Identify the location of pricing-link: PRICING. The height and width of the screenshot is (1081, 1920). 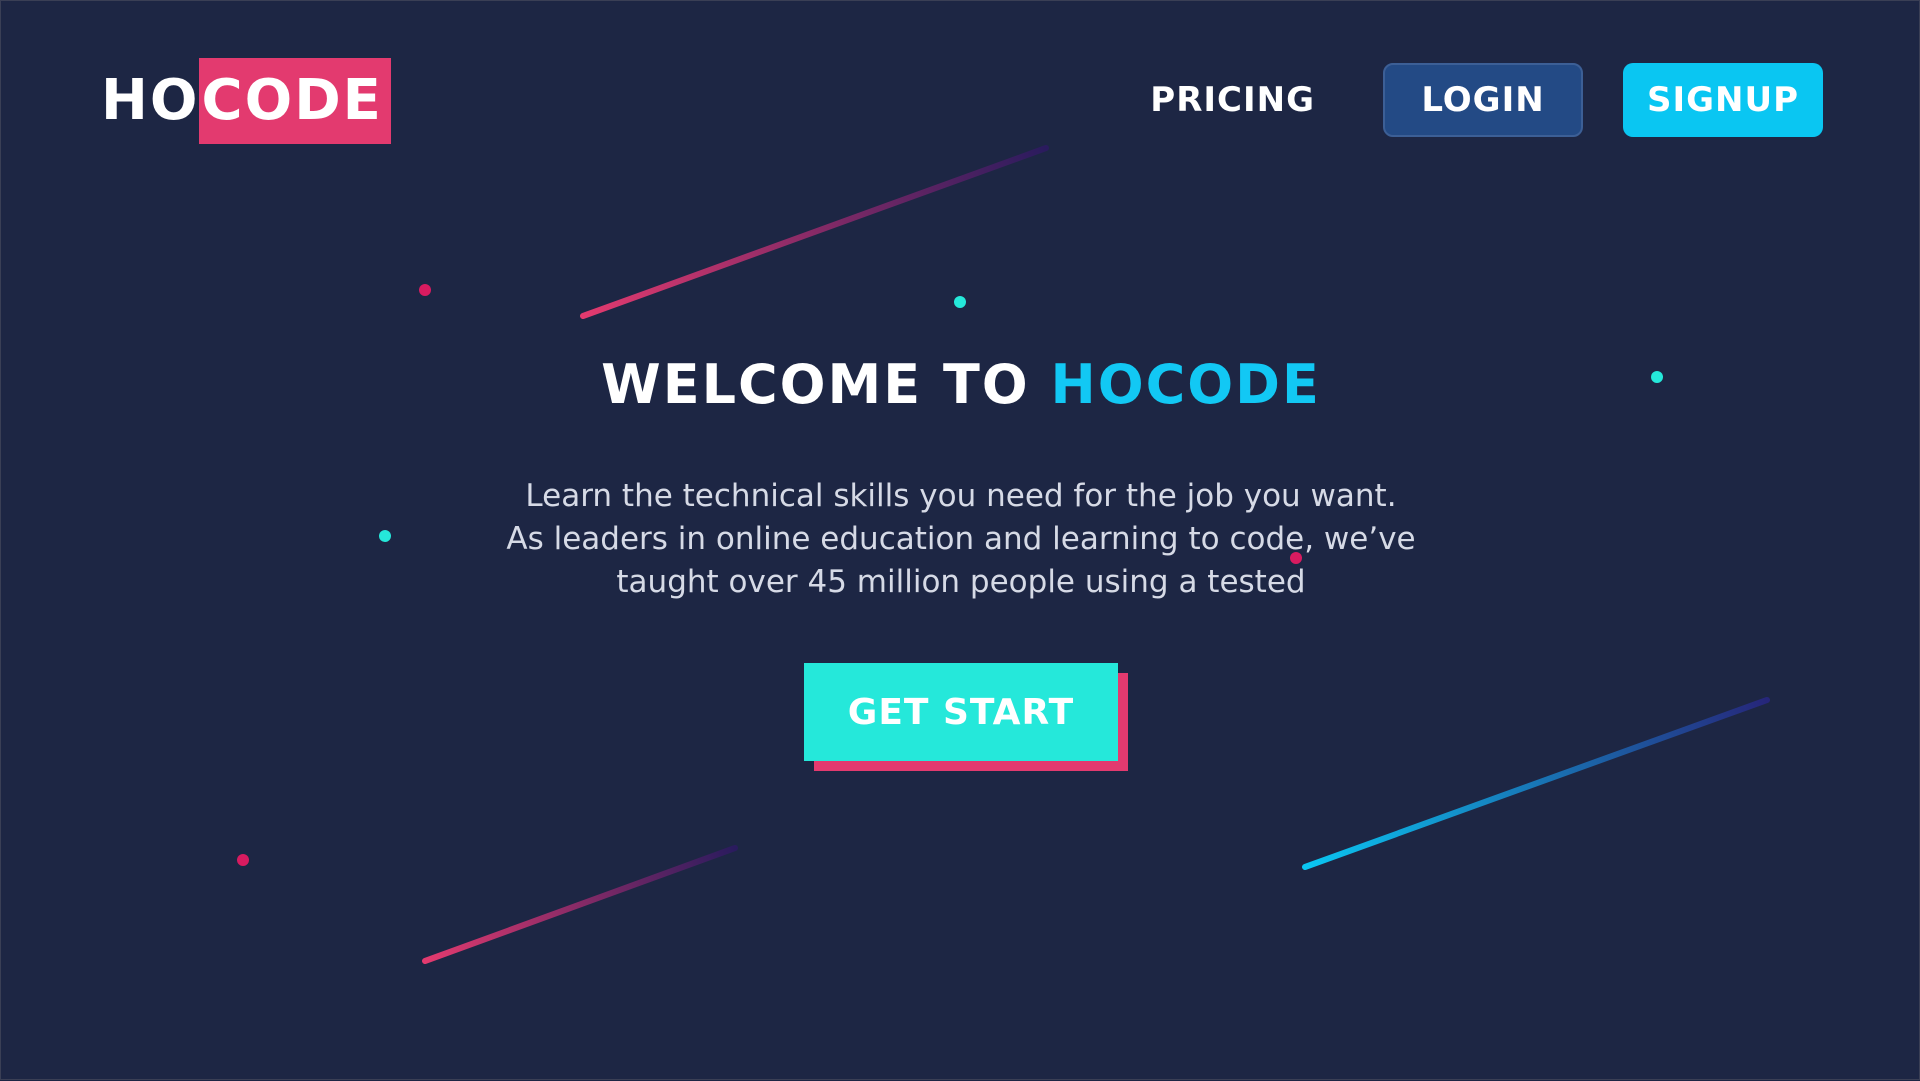
(1232, 100).